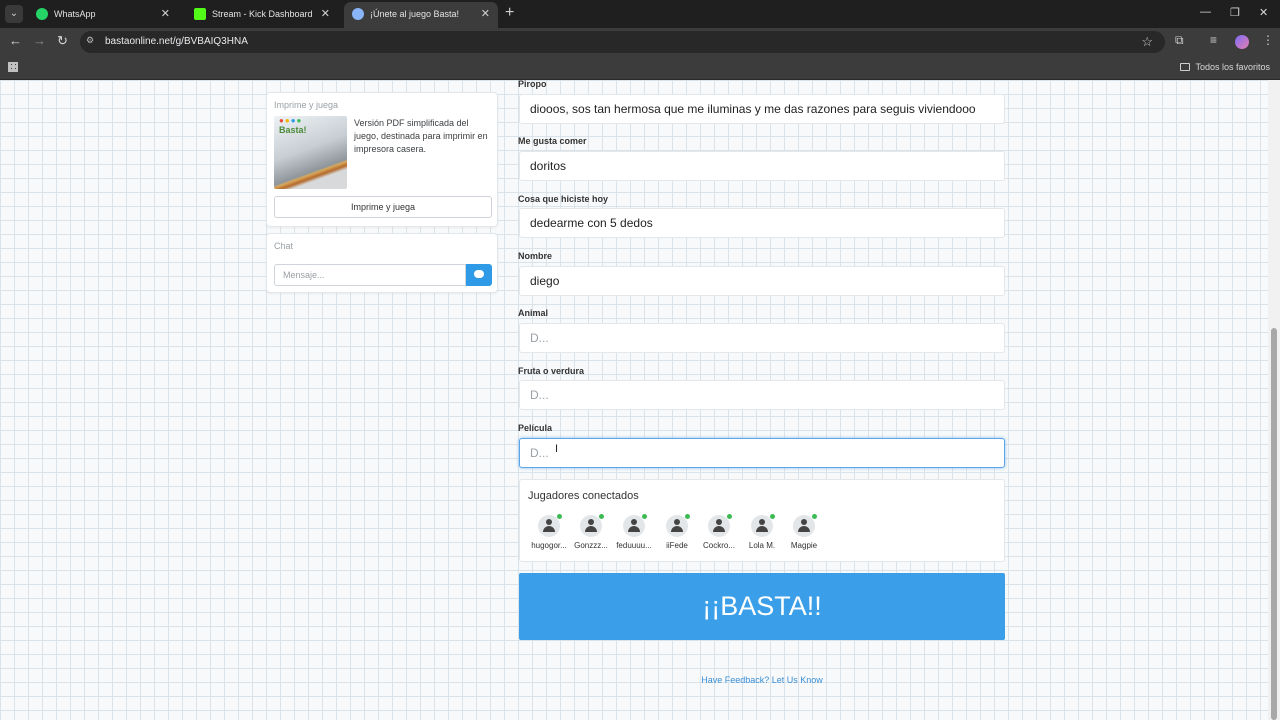 The height and width of the screenshot is (720, 1280). What do you see at coordinates (533, 313) in the screenshot?
I see `field-label-animal: Animal` at bounding box center [533, 313].